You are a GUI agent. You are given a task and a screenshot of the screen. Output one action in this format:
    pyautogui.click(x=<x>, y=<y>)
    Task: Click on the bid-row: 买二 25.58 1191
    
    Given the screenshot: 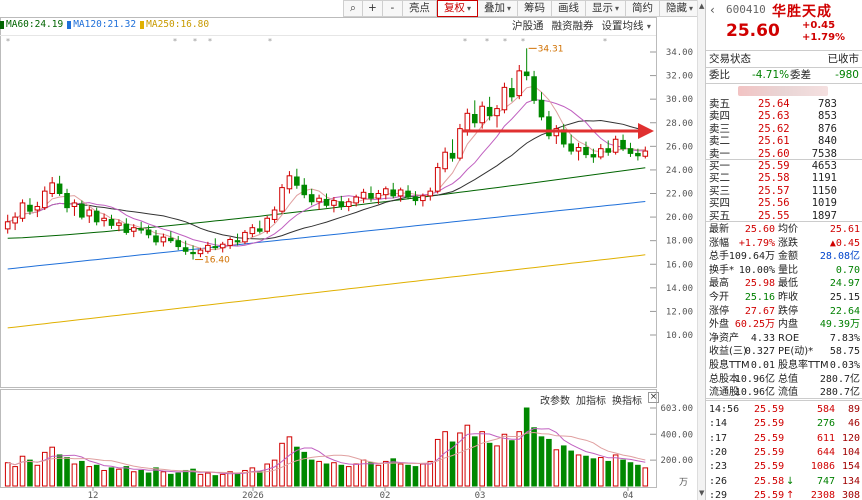 What is the action you would take?
    pyautogui.click(x=784, y=178)
    